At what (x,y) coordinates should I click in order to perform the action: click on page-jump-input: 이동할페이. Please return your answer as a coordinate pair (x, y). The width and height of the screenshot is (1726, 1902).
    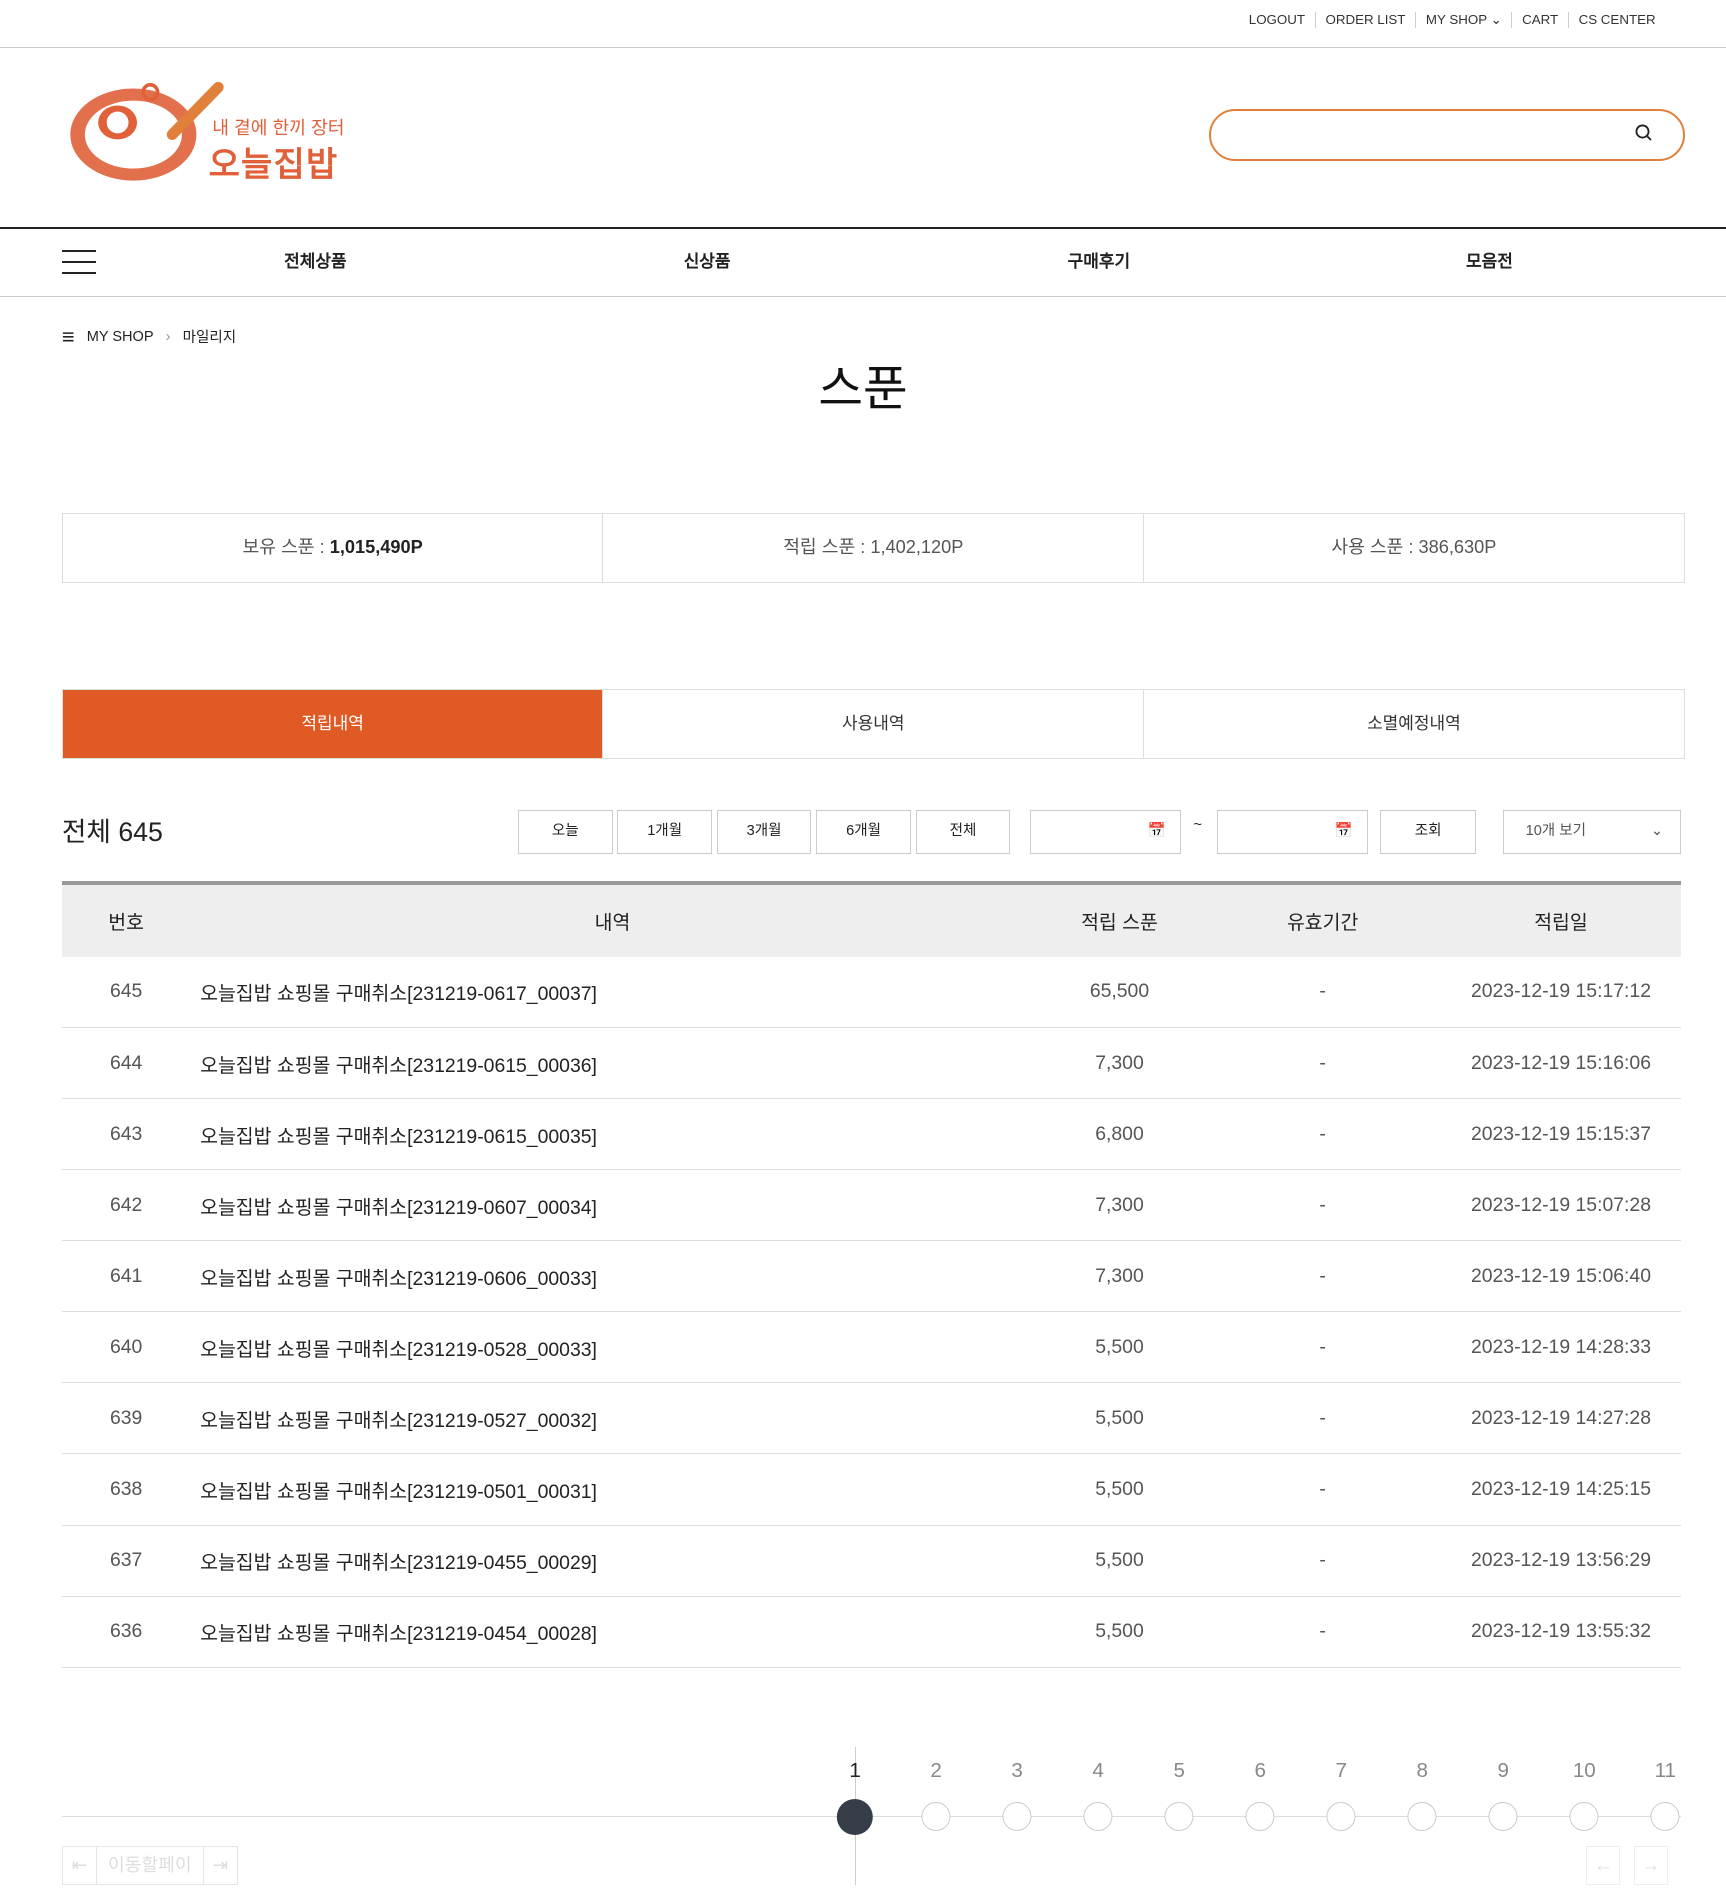
    Looking at the image, I should click on (150, 1865).